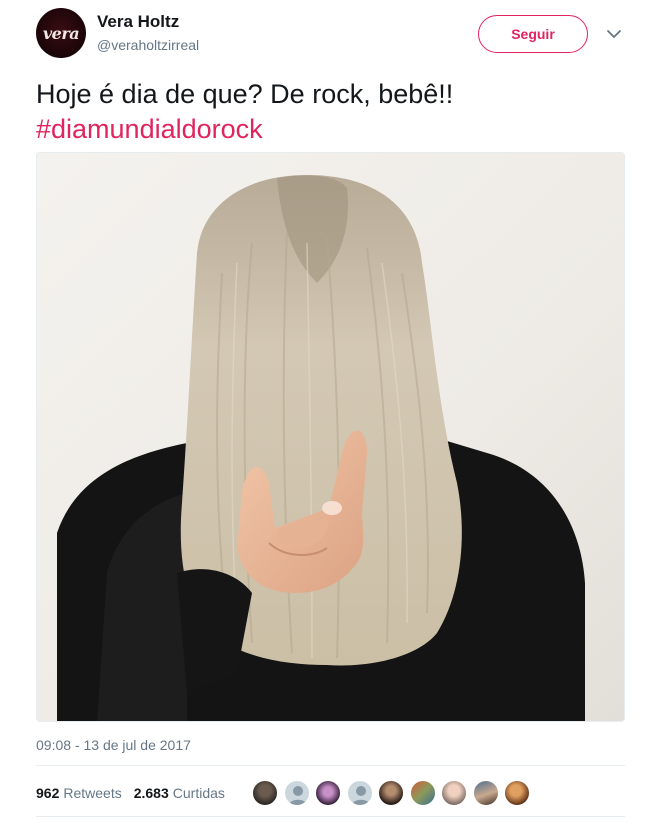  What do you see at coordinates (533, 34) in the screenshot?
I see `follow-button: Seguir` at bounding box center [533, 34].